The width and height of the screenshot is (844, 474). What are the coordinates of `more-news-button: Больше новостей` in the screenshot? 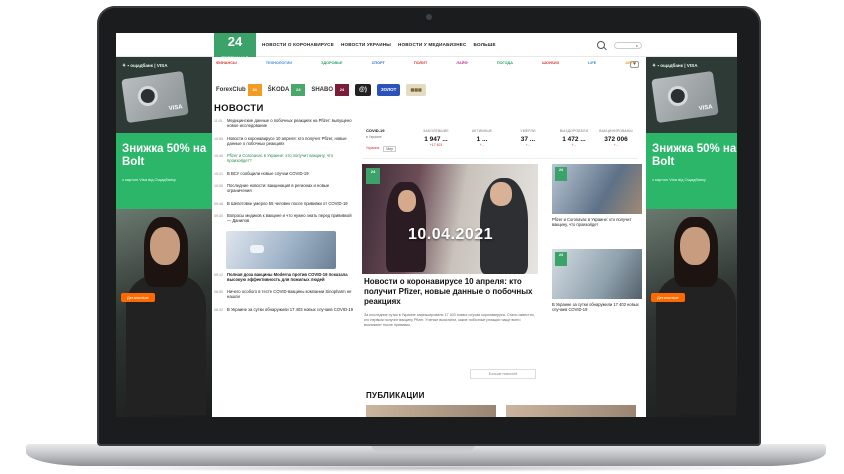 It's located at (503, 374).